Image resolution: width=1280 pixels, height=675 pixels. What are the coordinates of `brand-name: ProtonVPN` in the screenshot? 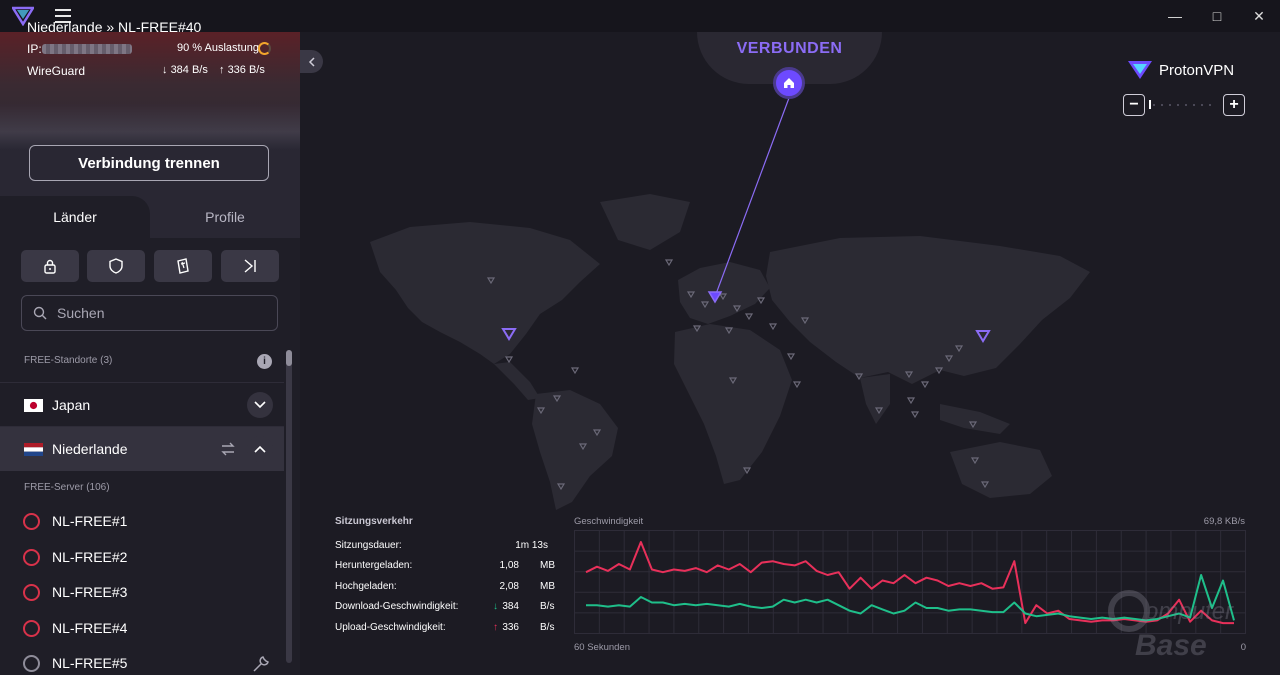 It's located at (1197, 70).